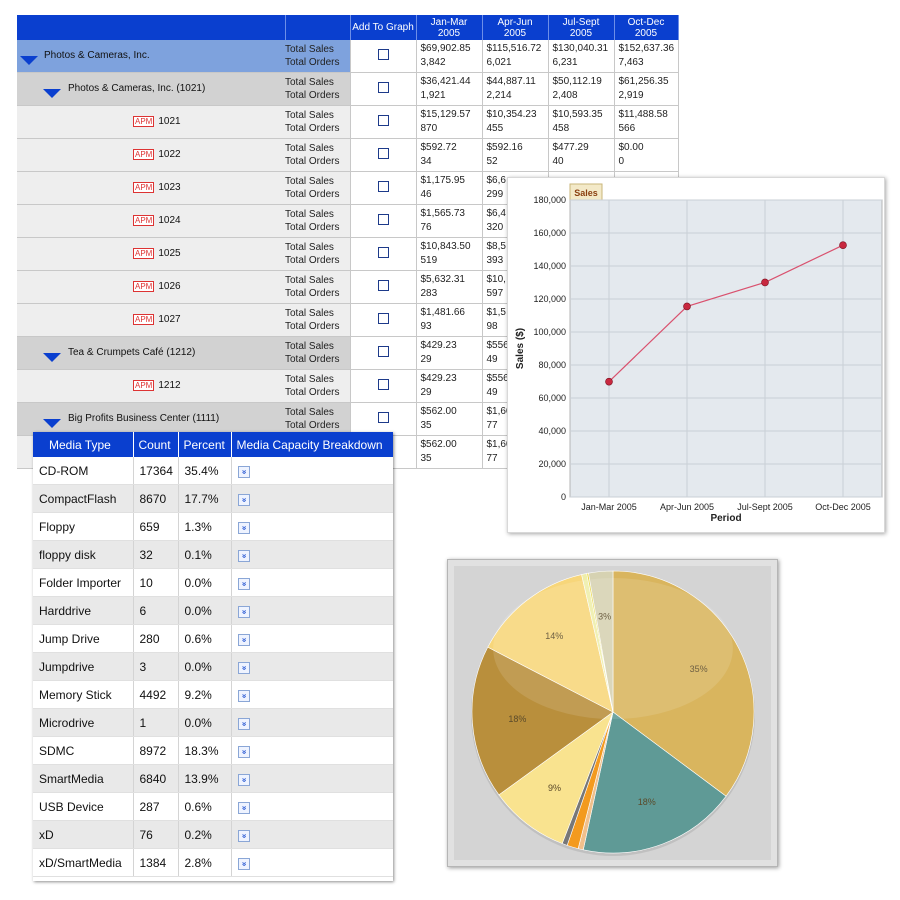 This screenshot has width=900, height=900. I want to click on sales-value: $10,843.50, so click(445, 246).